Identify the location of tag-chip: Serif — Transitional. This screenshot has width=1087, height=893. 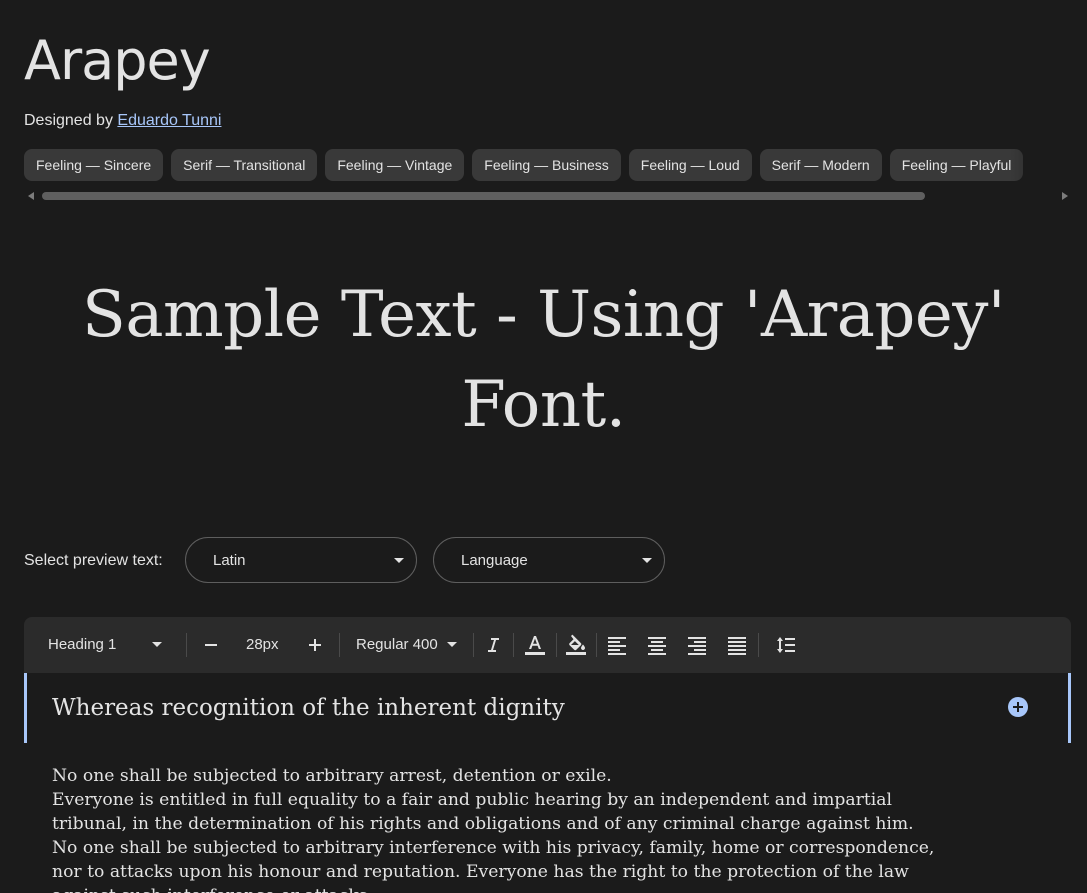
(244, 165).